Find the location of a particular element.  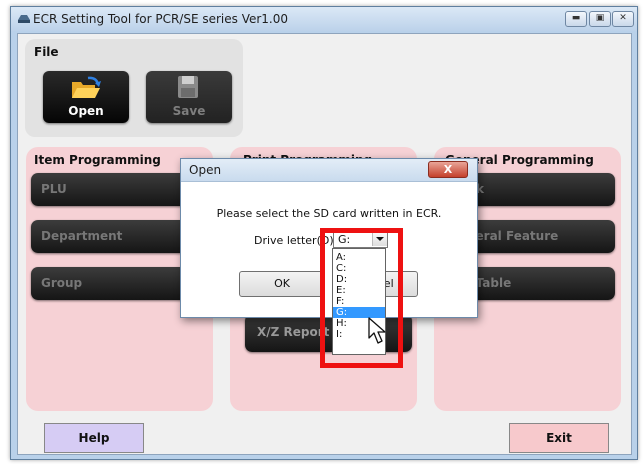

group-button-label: Group is located at coordinates (62, 283).